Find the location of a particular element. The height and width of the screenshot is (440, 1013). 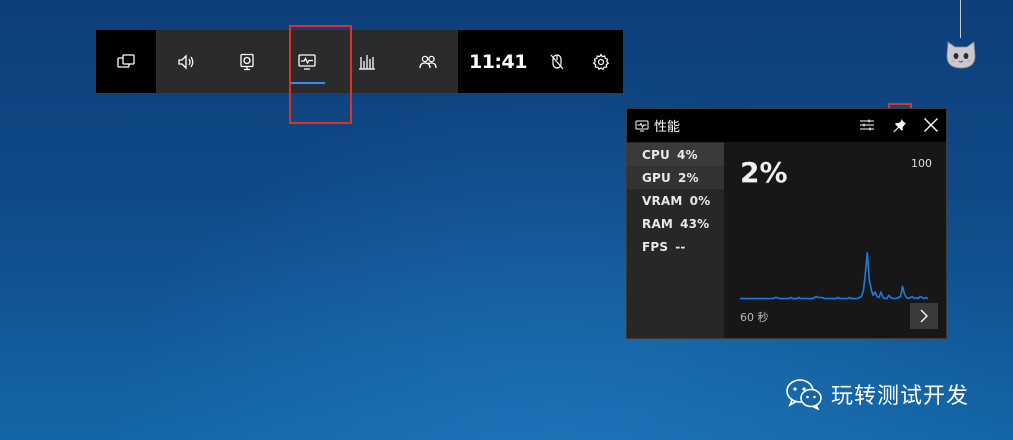

performance-options-button is located at coordinates (867, 125).